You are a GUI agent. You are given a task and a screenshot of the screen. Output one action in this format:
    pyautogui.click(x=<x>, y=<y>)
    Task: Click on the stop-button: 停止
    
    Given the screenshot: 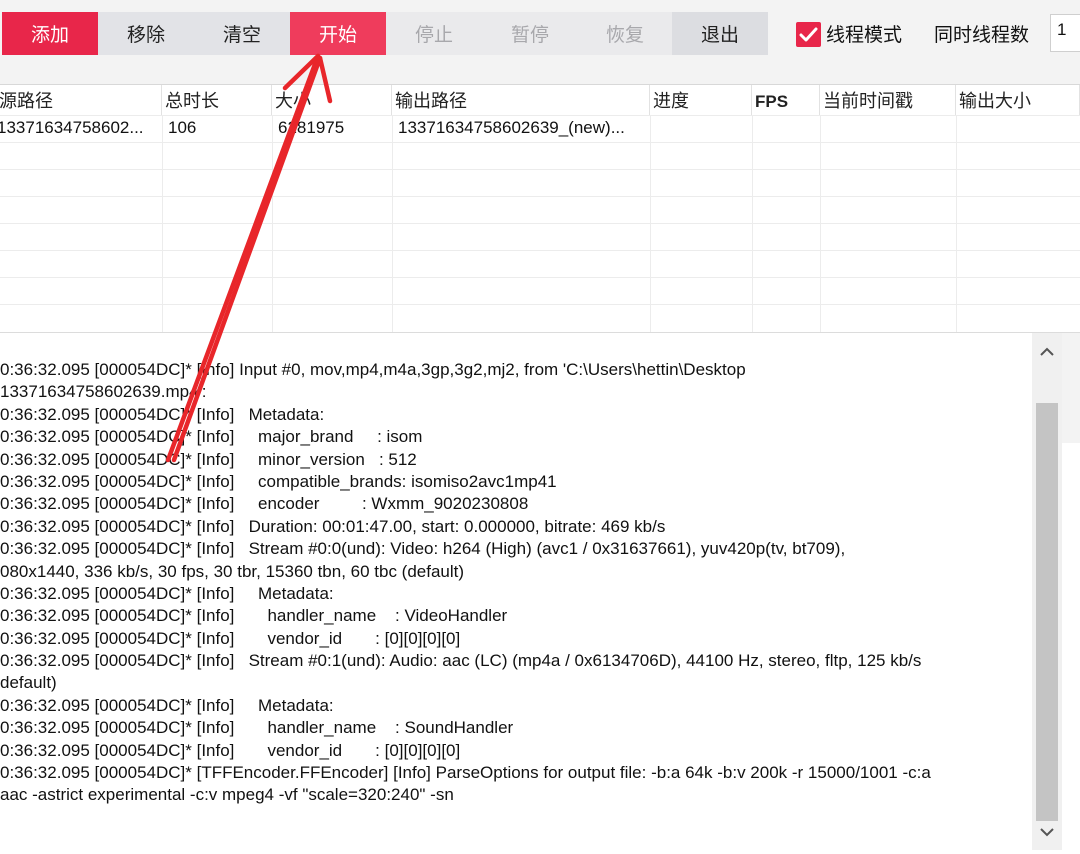 What is the action you would take?
    pyautogui.click(x=434, y=33)
    